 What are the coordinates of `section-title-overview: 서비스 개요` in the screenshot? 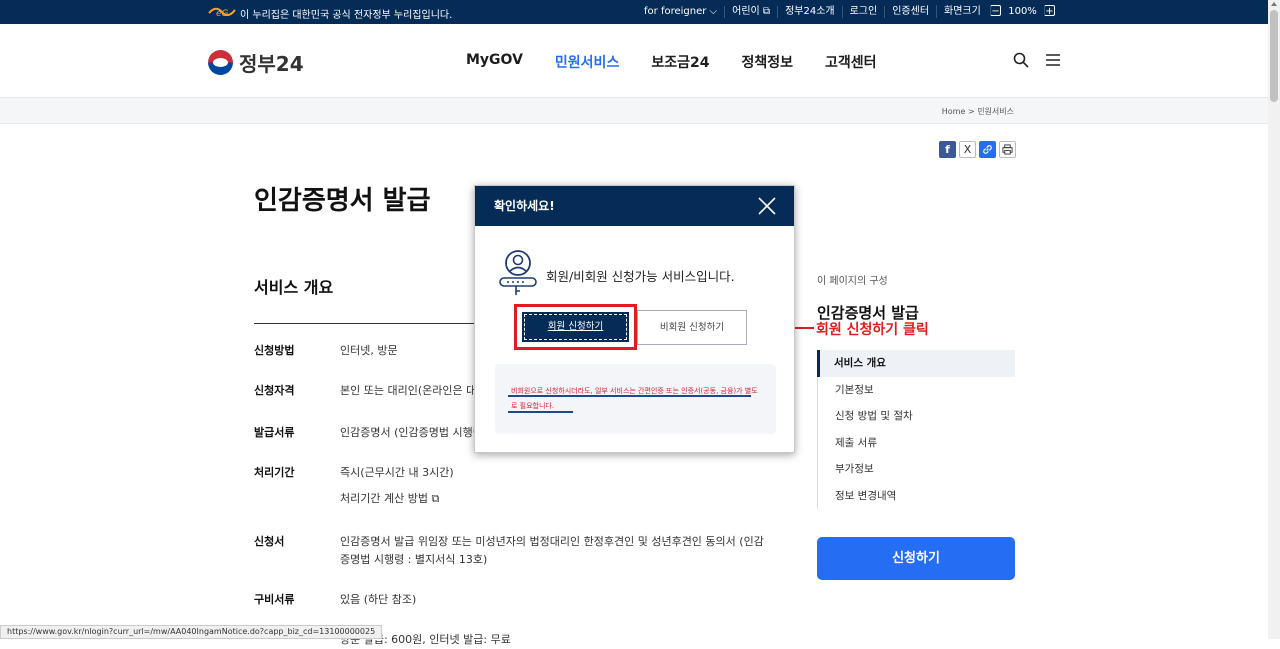 It's located at (294, 287).